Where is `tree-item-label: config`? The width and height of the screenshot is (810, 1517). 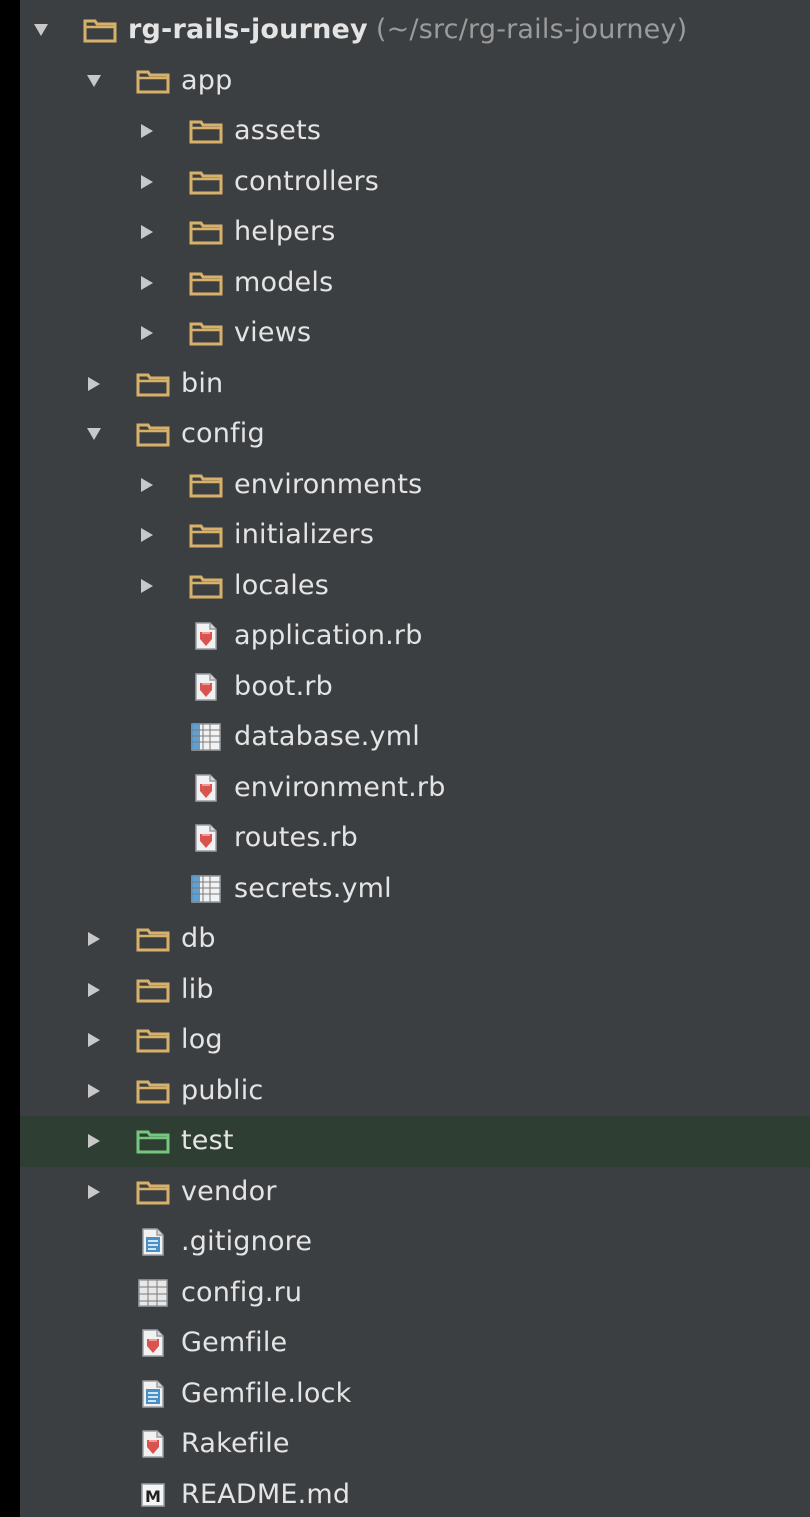 tree-item-label: config is located at coordinates (223, 434).